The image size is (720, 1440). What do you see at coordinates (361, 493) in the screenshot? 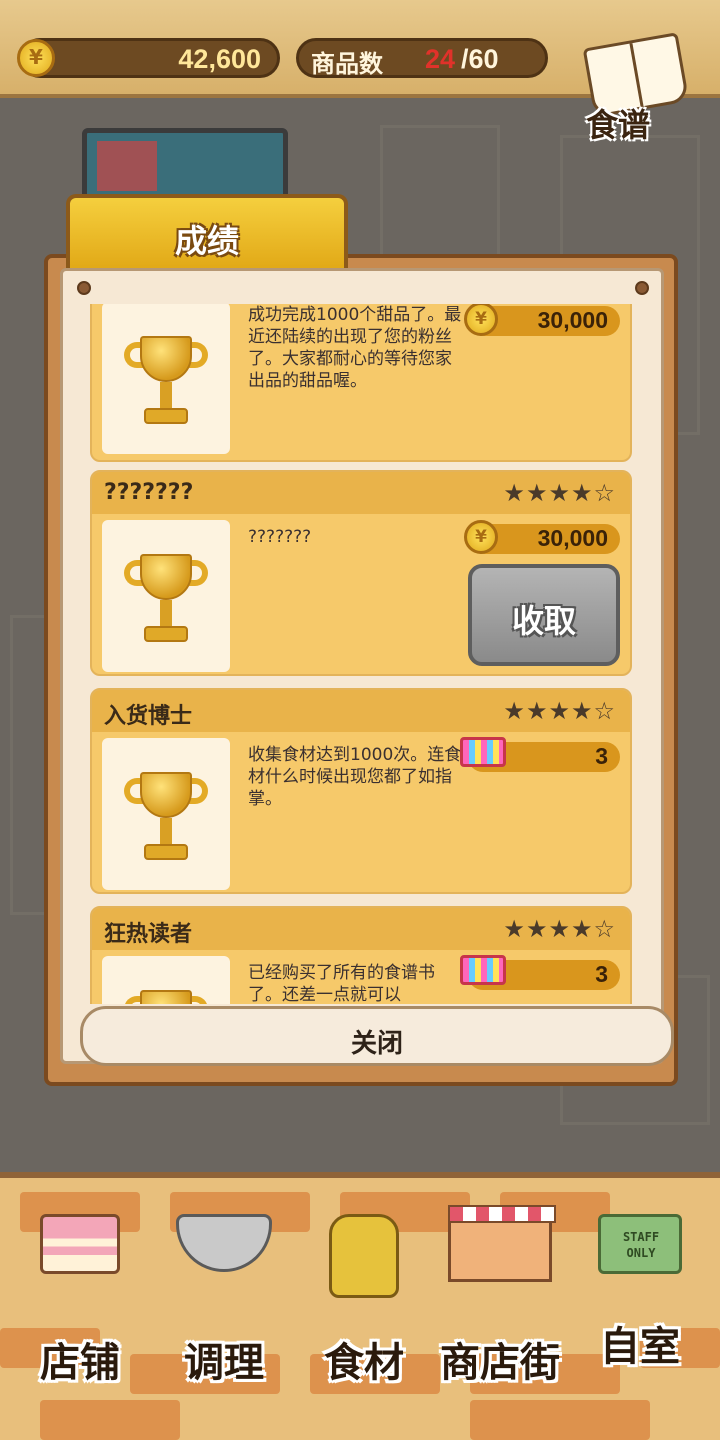
I see `achievement-header: ??????? ★★★★☆` at bounding box center [361, 493].